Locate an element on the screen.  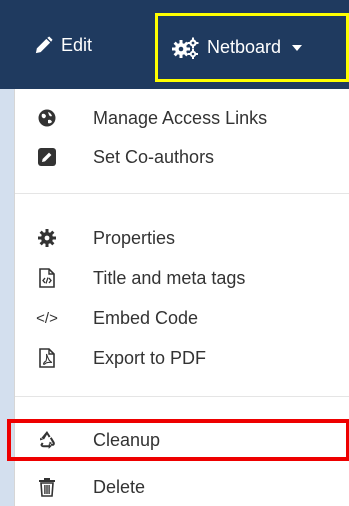
menu-item-label: Properties is located at coordinates (134, 238).